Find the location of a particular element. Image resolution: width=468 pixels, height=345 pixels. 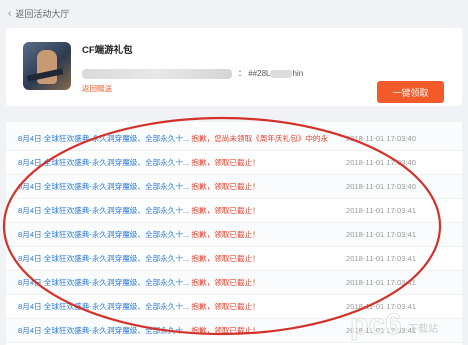

claim-all-button: 一键领取 is located at coordinates (410, 92).